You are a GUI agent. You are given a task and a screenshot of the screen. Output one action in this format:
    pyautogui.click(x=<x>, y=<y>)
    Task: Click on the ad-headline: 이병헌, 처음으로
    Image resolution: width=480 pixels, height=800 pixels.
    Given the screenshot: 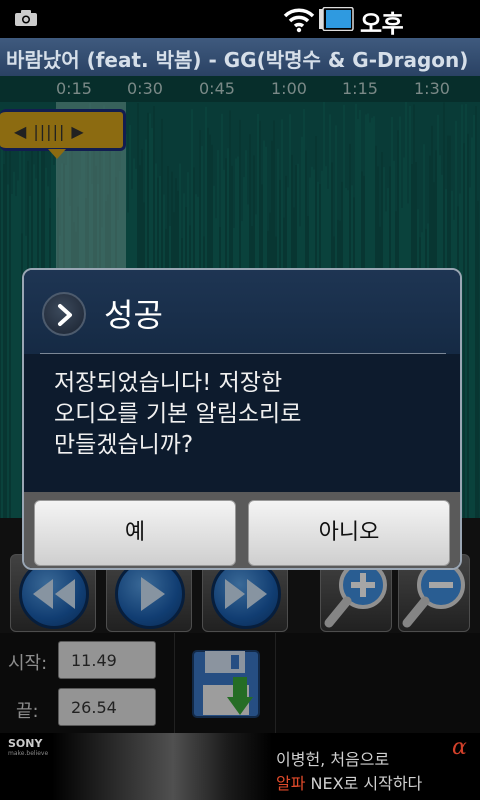 What is the action you would take?
    pyautogui.click(x=333, y=759)
    